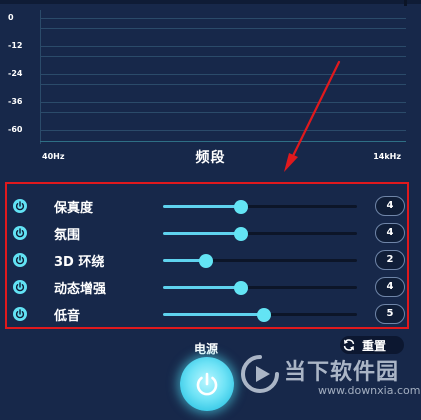 The width and height of the screenshot is (421, 420). Describe the element at coordinates (342, 372) in the screenshot. I see `watermark-brand: 当下软件园` at that location.